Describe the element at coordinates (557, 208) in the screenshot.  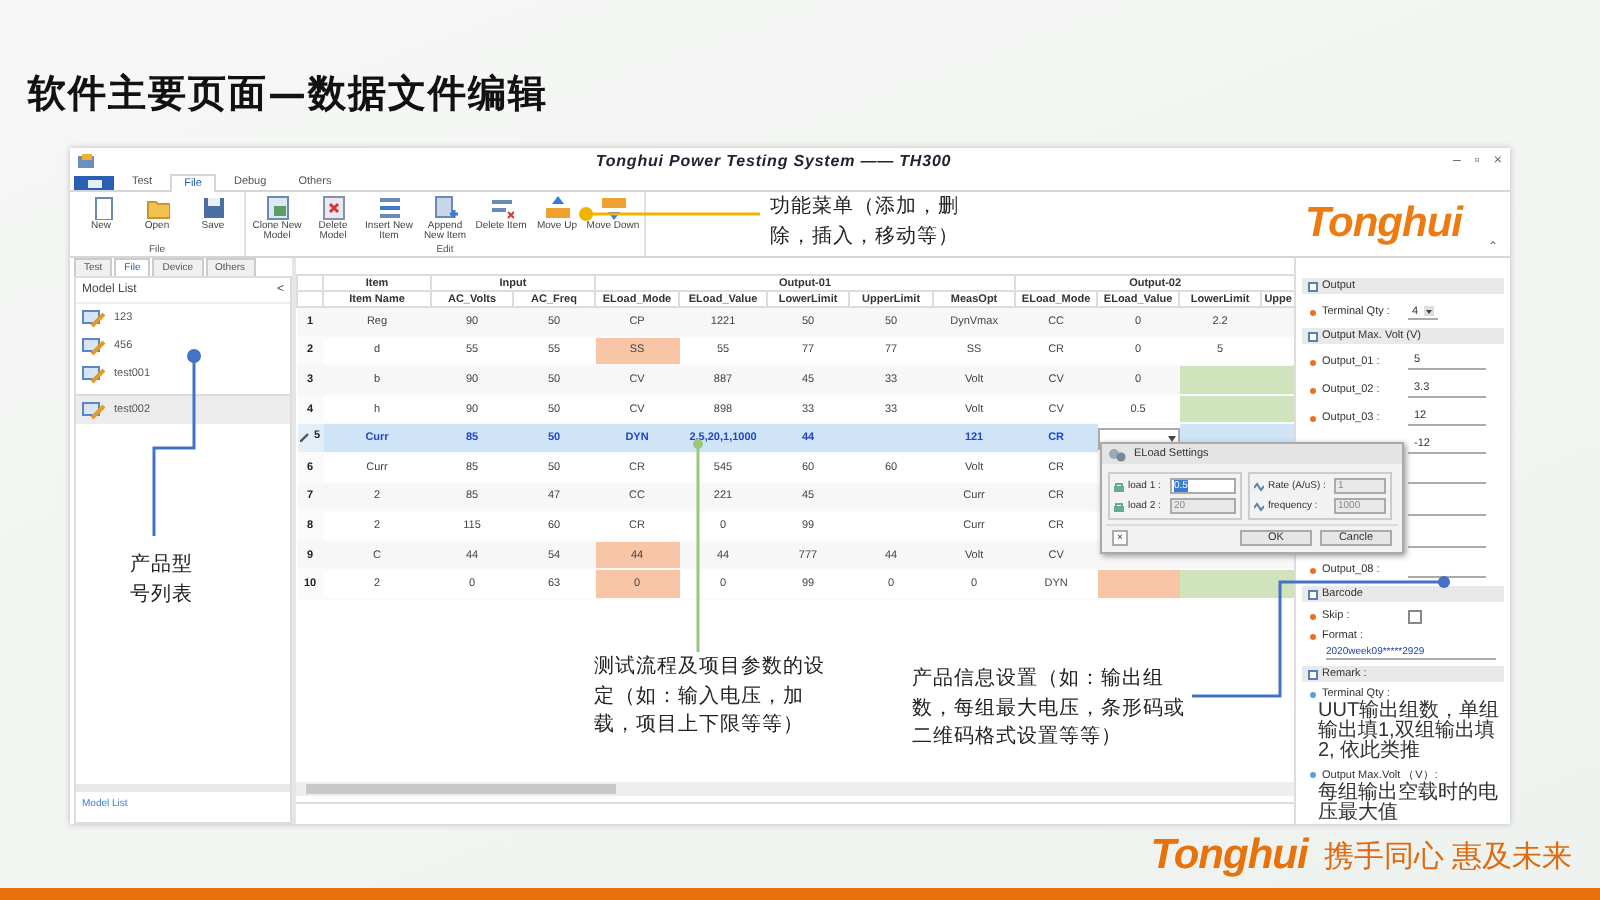
I see `move-up-icon` at that location.